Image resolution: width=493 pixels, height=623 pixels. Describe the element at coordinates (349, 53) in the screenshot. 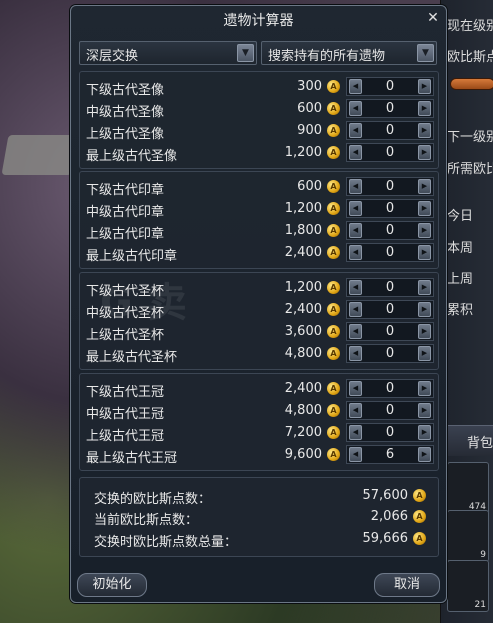

I see `relic-scope-dropdown: 搜索持有的所有遗物 ▼` at that location.